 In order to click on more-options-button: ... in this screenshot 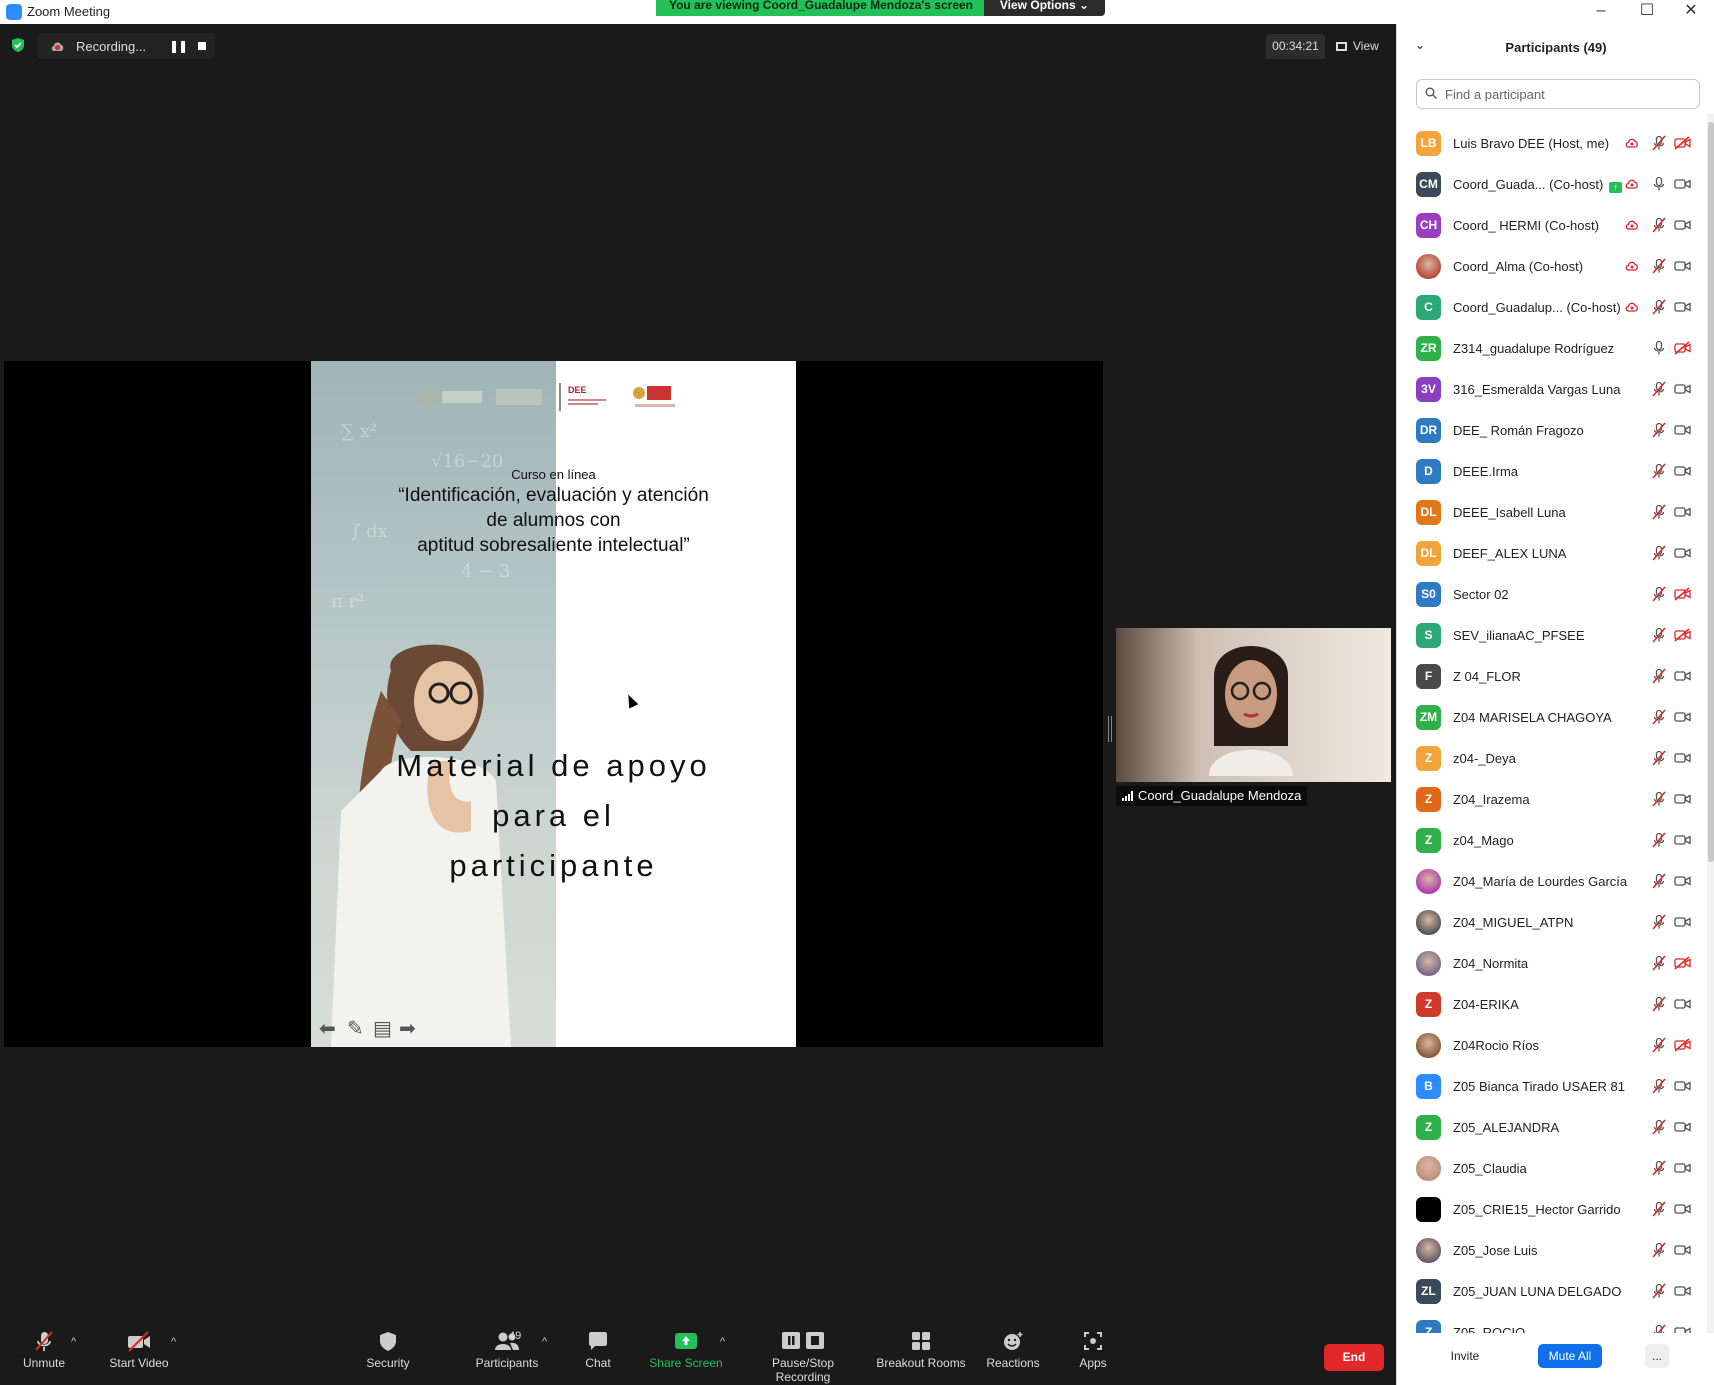, I will do `click(1657, 1356)`.